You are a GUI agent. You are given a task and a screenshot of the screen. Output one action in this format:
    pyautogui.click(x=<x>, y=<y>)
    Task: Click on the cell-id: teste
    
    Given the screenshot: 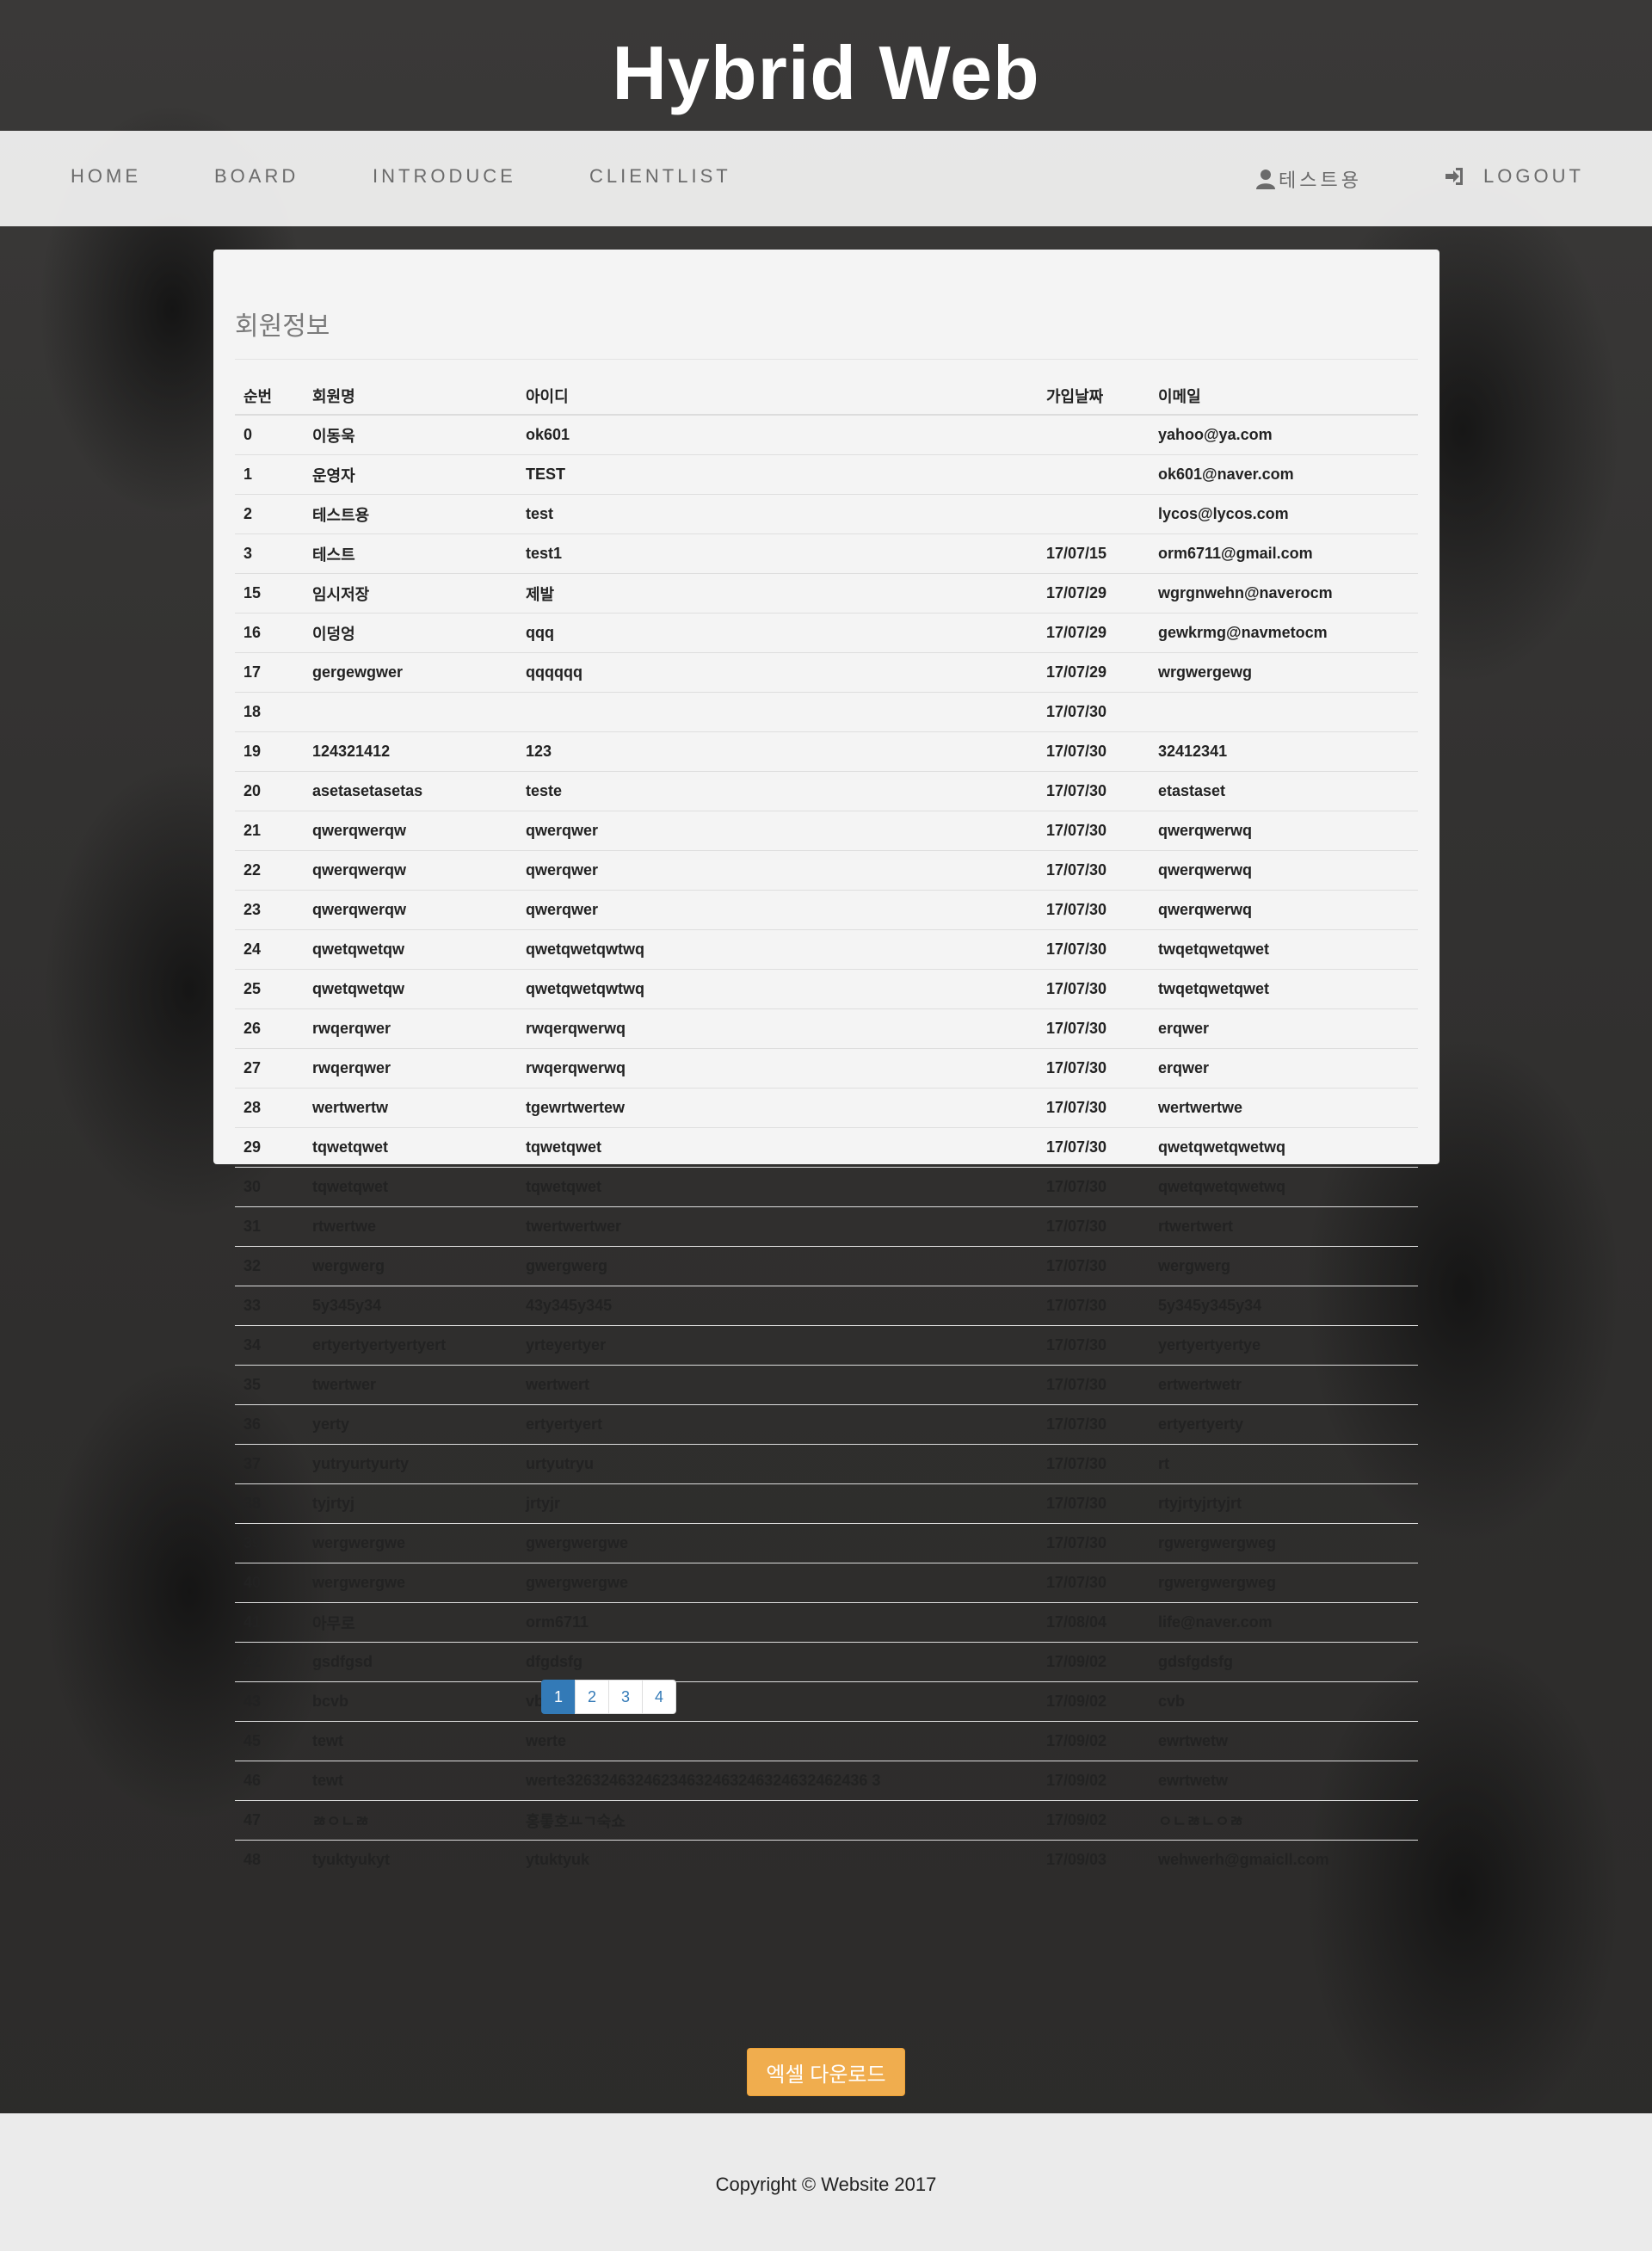 What is the action you would take?
    pyautogui.click(x=777, y=791)
    